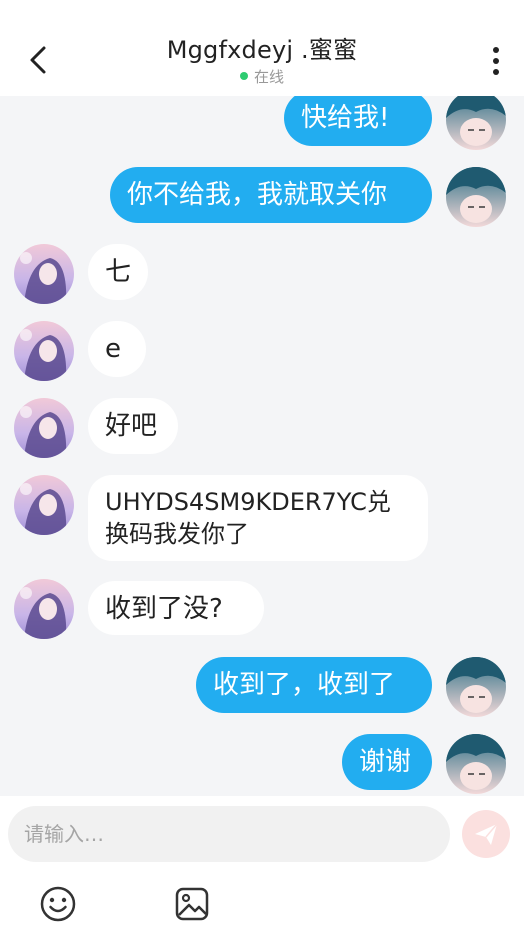 The height and width of the screenshot is (950, 524). What do you see at coordinates (176, 608) in the screenshot?
I see `incoming-message: 收到了没?` at bounding box center [176, 608].